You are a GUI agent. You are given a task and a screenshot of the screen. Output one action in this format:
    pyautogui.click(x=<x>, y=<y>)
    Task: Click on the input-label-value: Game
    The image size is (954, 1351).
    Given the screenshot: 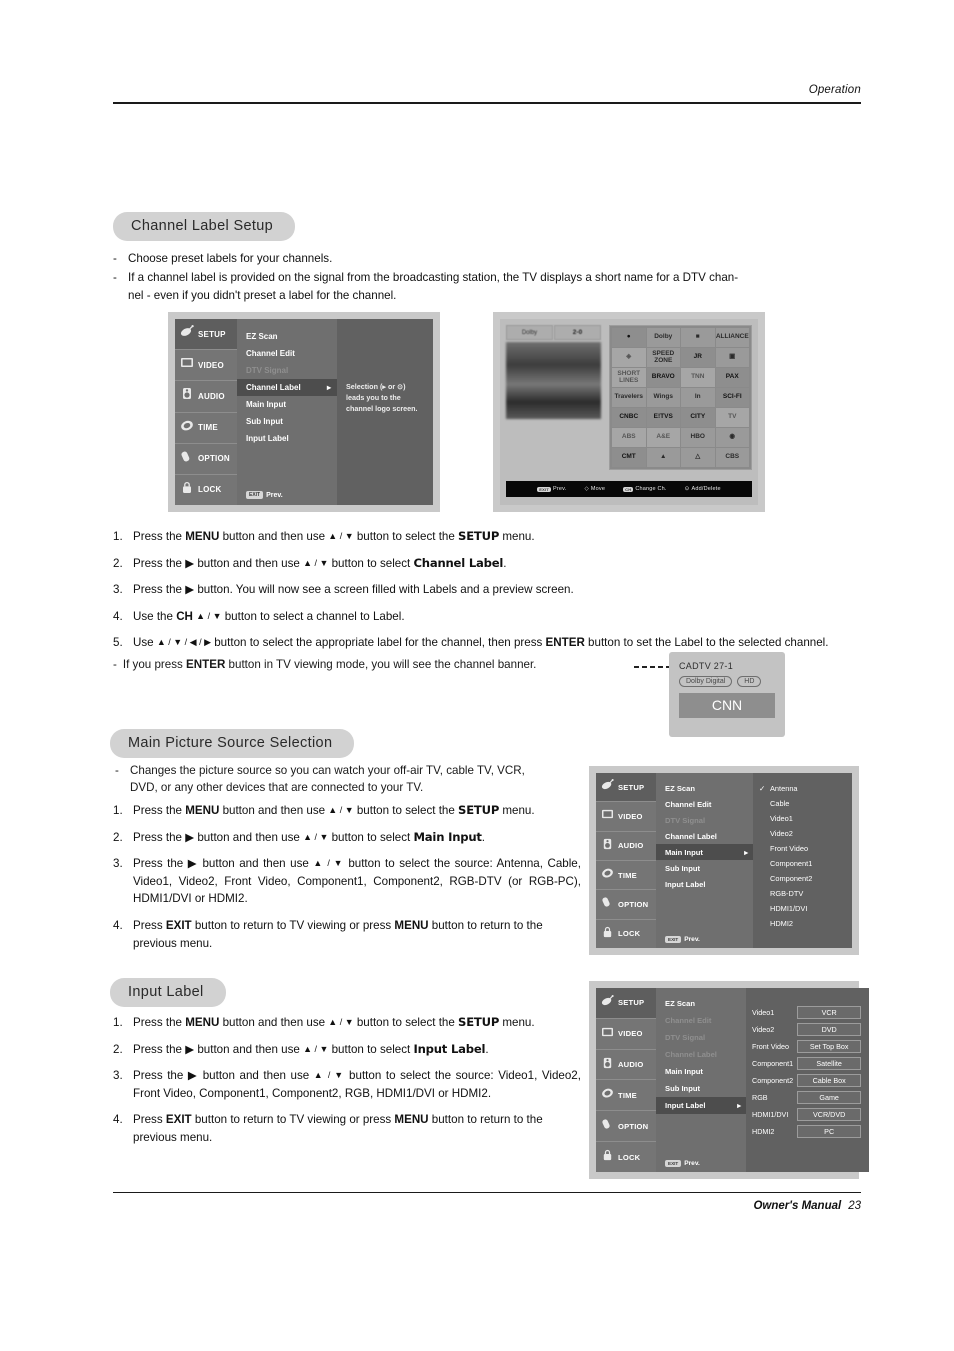 What is the action you would take?
    pyautogui.click(x=829, y=1097)
    